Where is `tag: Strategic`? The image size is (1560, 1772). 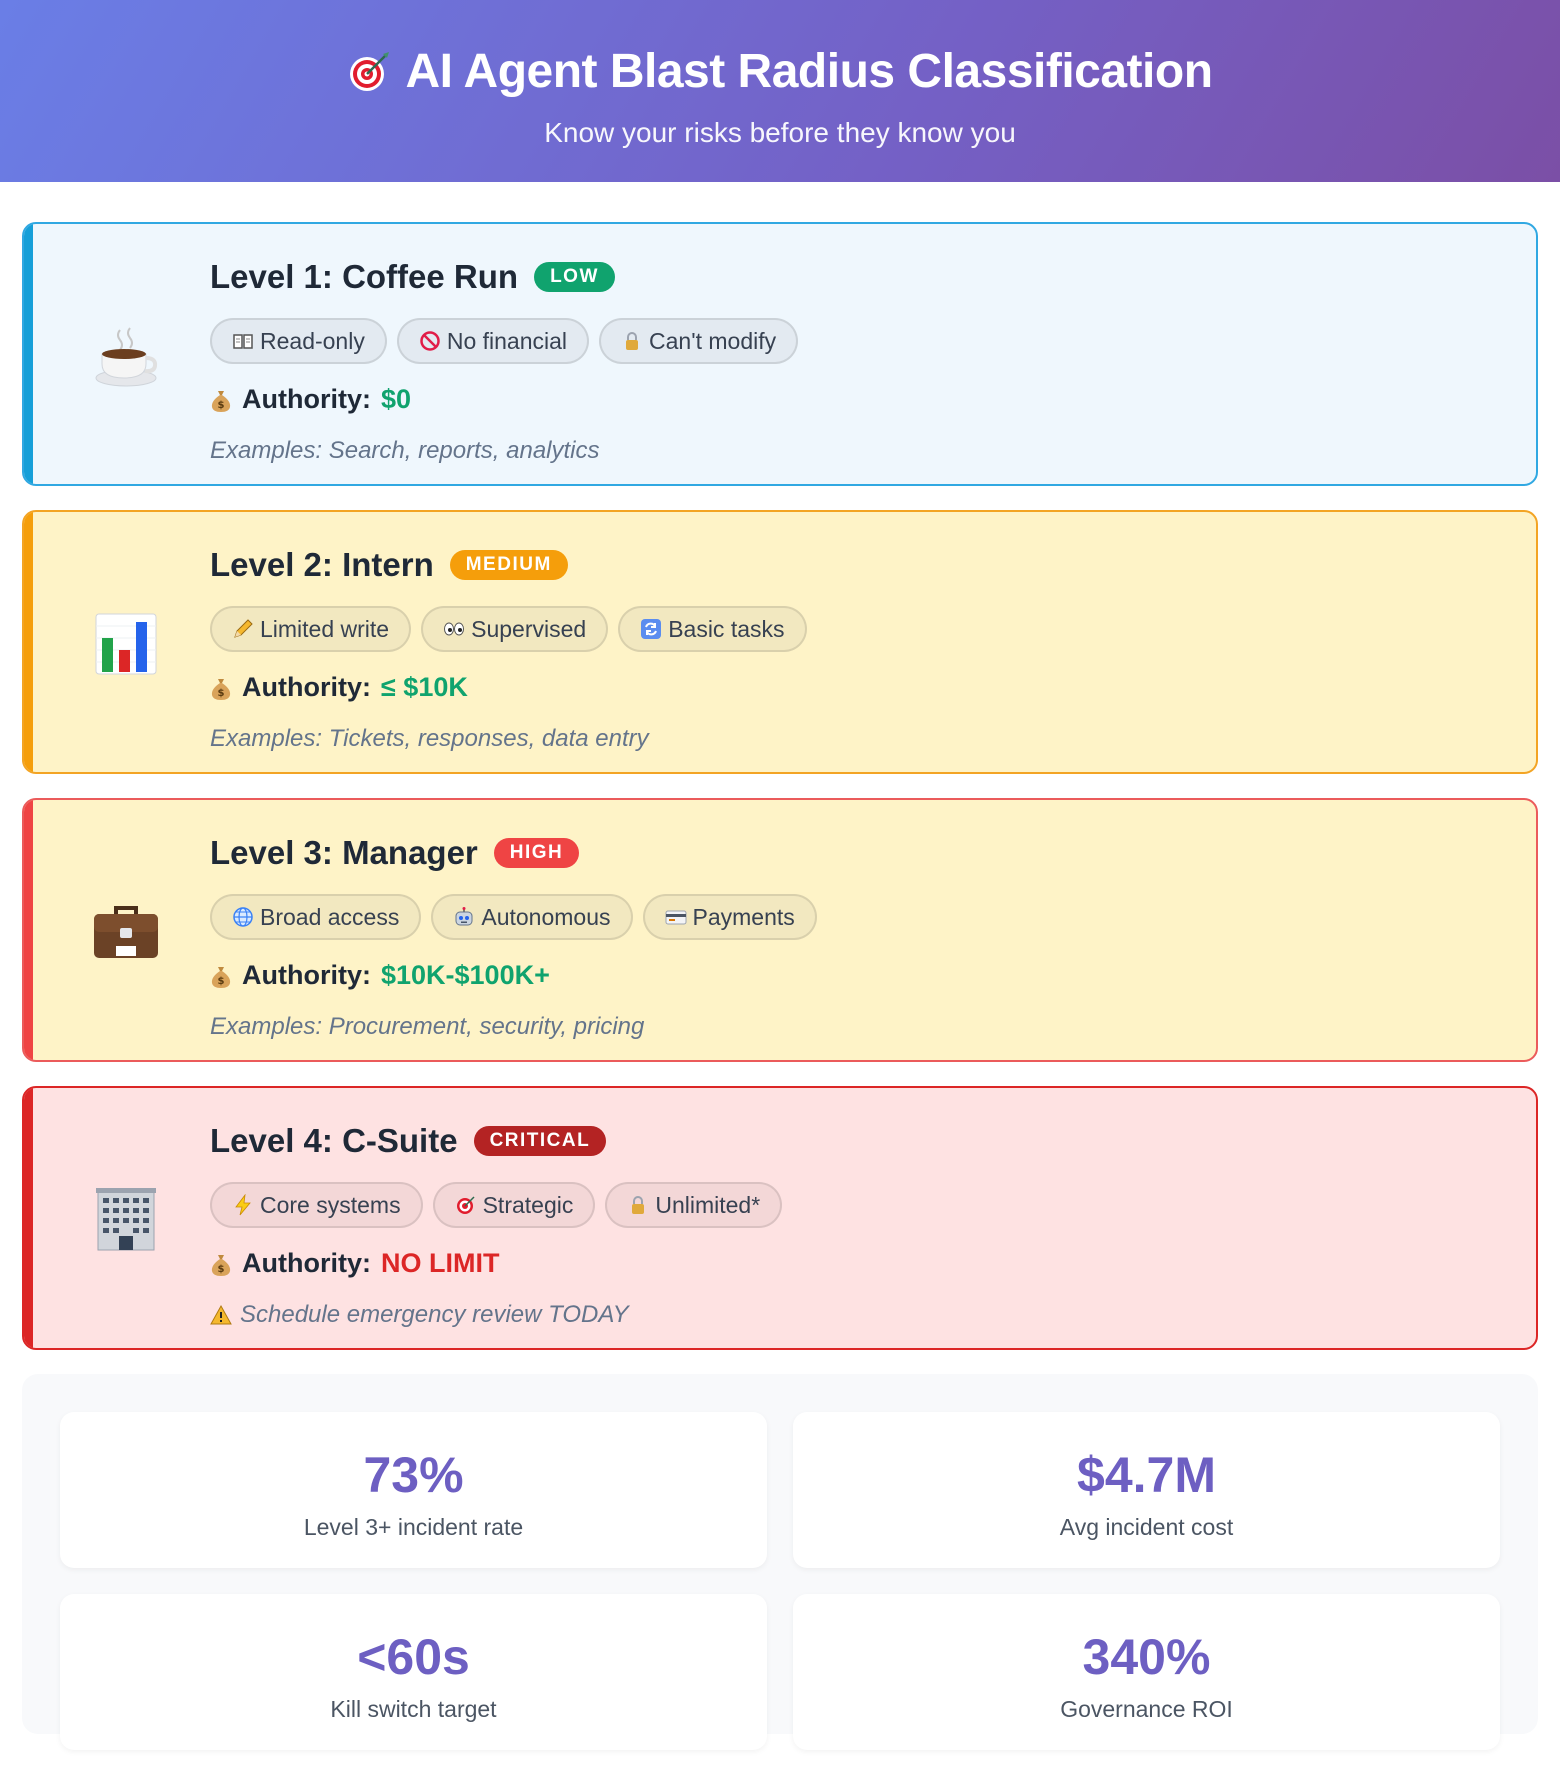
tag: Strategic is located at coordinates (514, 1205).